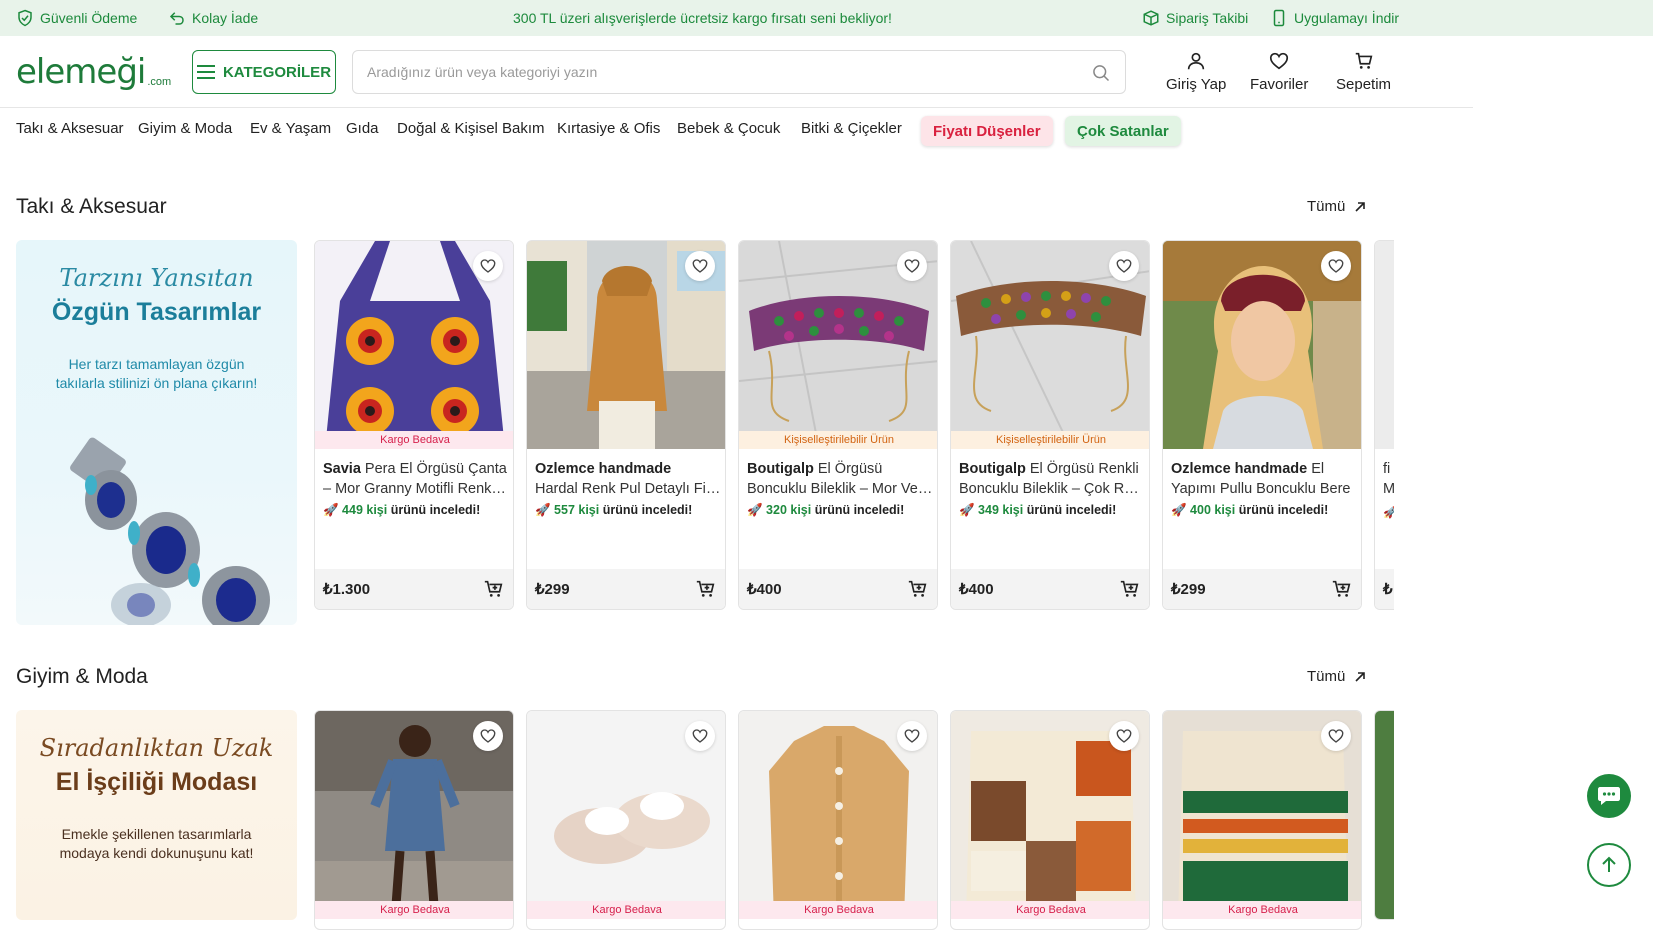 The height and width of the screenshot is (930, 1653). Describe the element at coordinates (1279, 84) in the screenshot. I see `favorites-label: Favoriler` at that location.